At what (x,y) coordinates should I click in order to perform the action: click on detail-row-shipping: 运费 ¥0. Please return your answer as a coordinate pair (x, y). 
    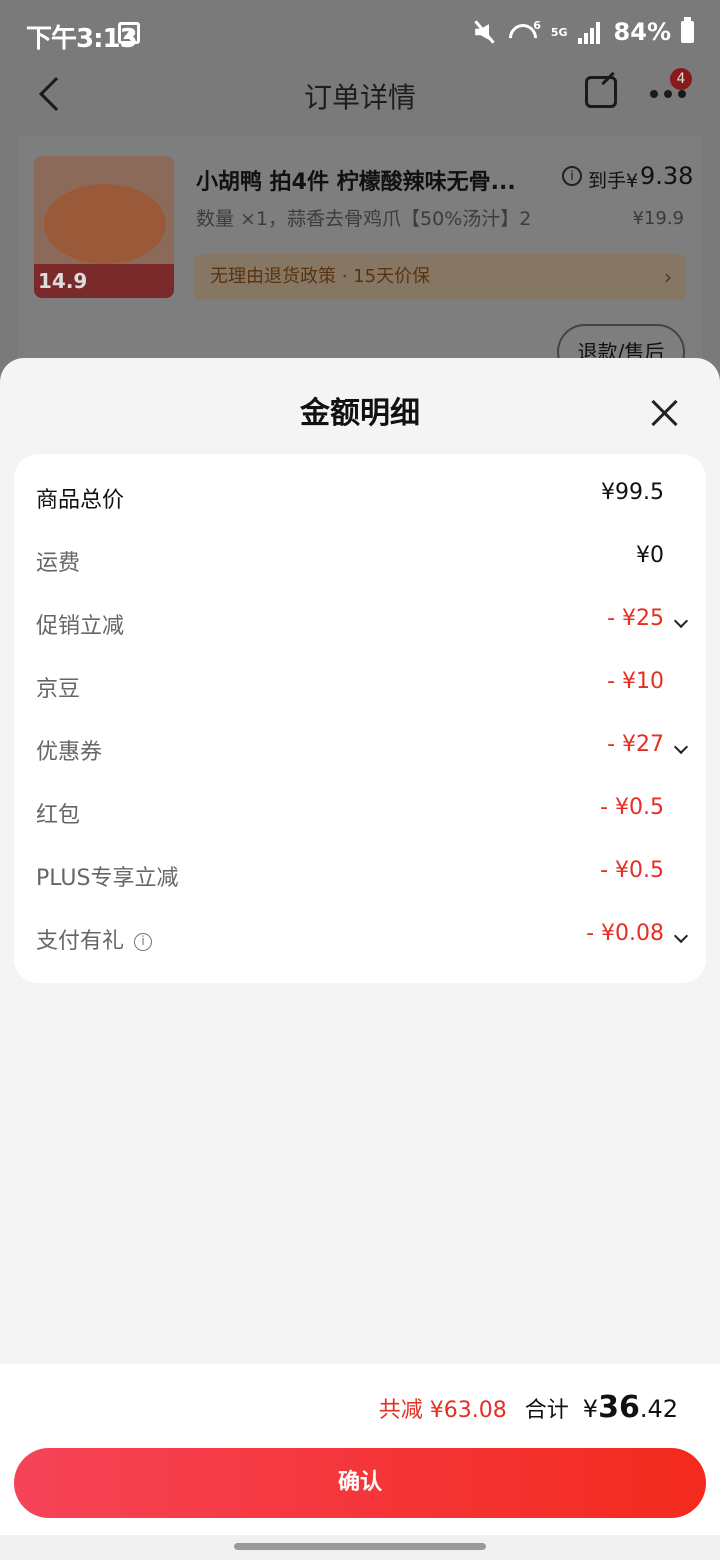
    Looking at the image, I should click on (360, 562).